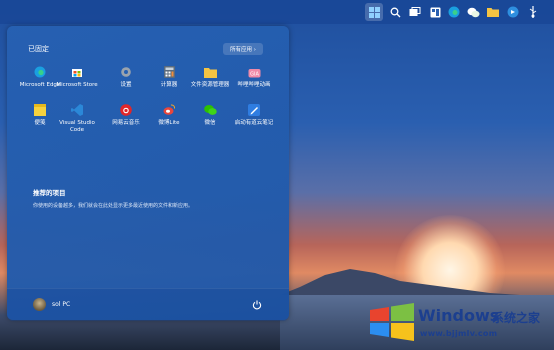  What do you see at coordinates (77, 85) in the screenshot?
I see `pinned-app-label: Microsoft Store` at bounding box center [77, 85].